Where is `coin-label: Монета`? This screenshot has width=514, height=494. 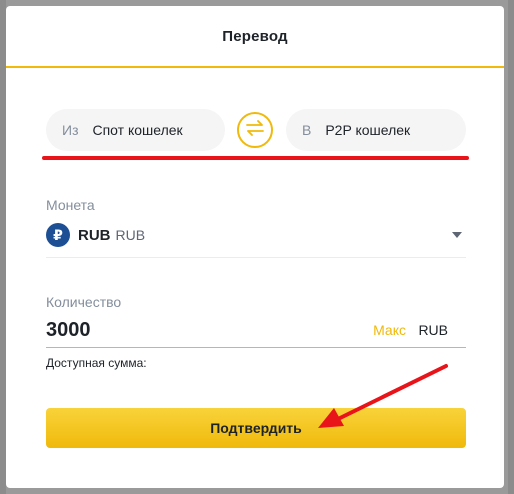 coin-label: Монета is located at coordinates (70, 205).